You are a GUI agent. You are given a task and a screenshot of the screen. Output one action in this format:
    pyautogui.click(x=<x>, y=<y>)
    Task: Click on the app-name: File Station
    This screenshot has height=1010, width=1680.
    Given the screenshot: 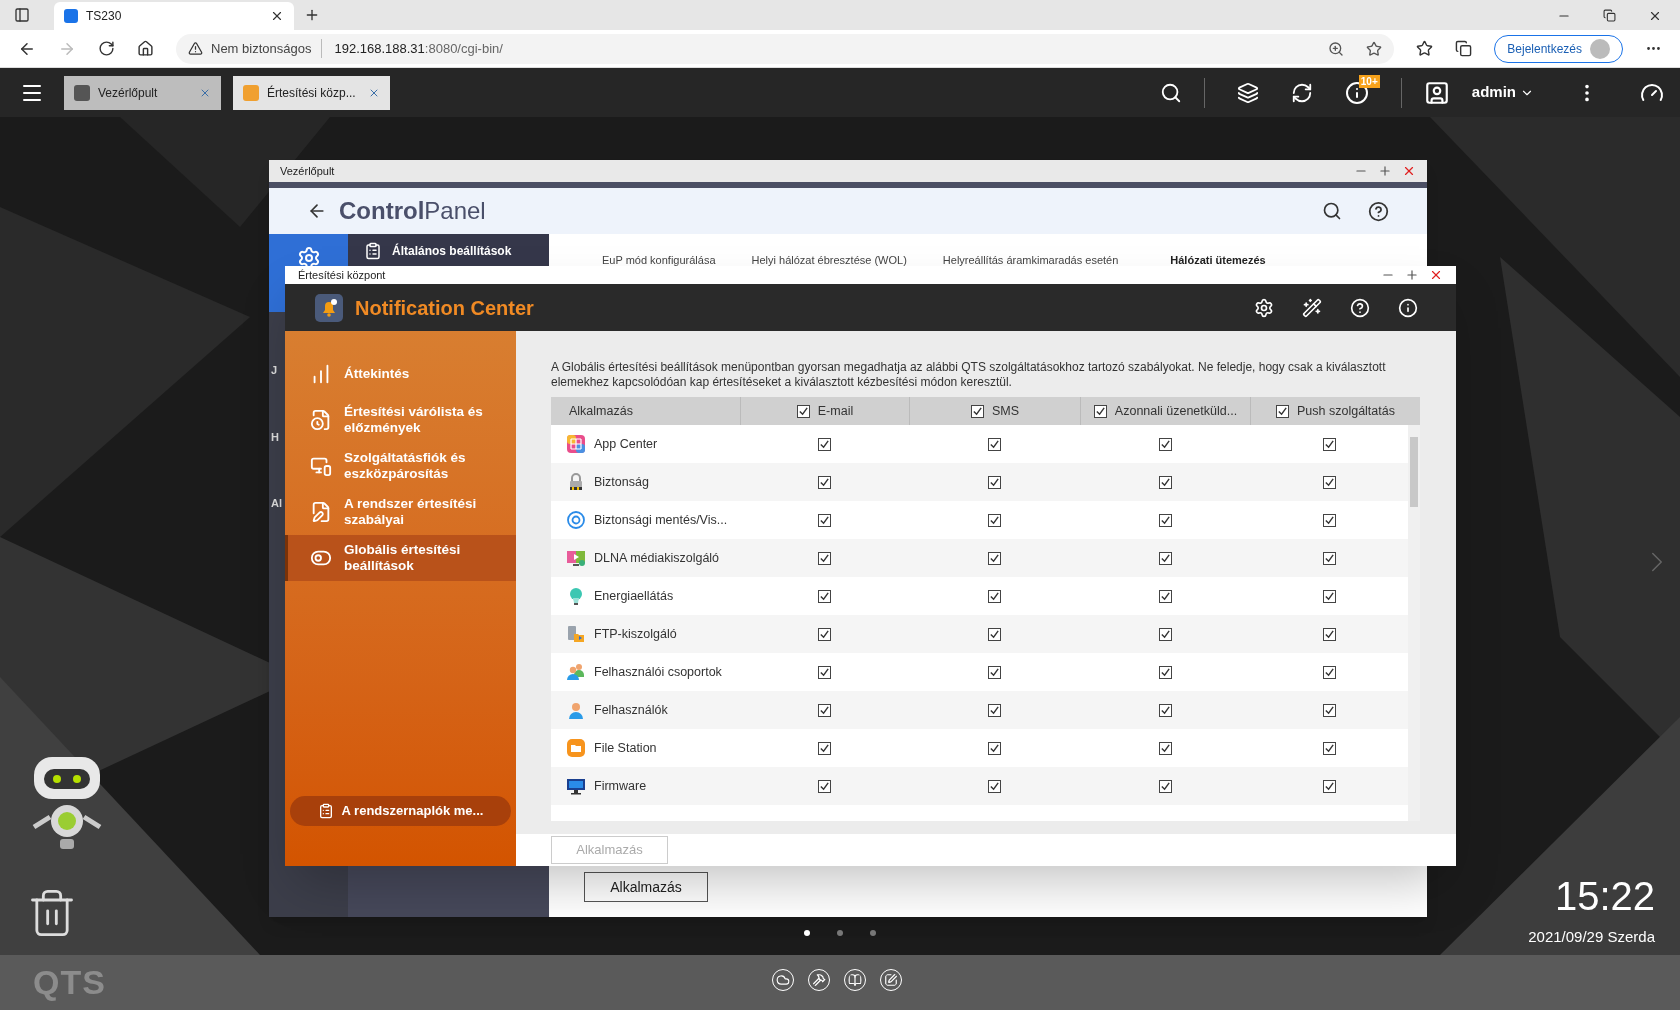 What is the action you would take?
    pyautogui.click(x=625, y=748)
    